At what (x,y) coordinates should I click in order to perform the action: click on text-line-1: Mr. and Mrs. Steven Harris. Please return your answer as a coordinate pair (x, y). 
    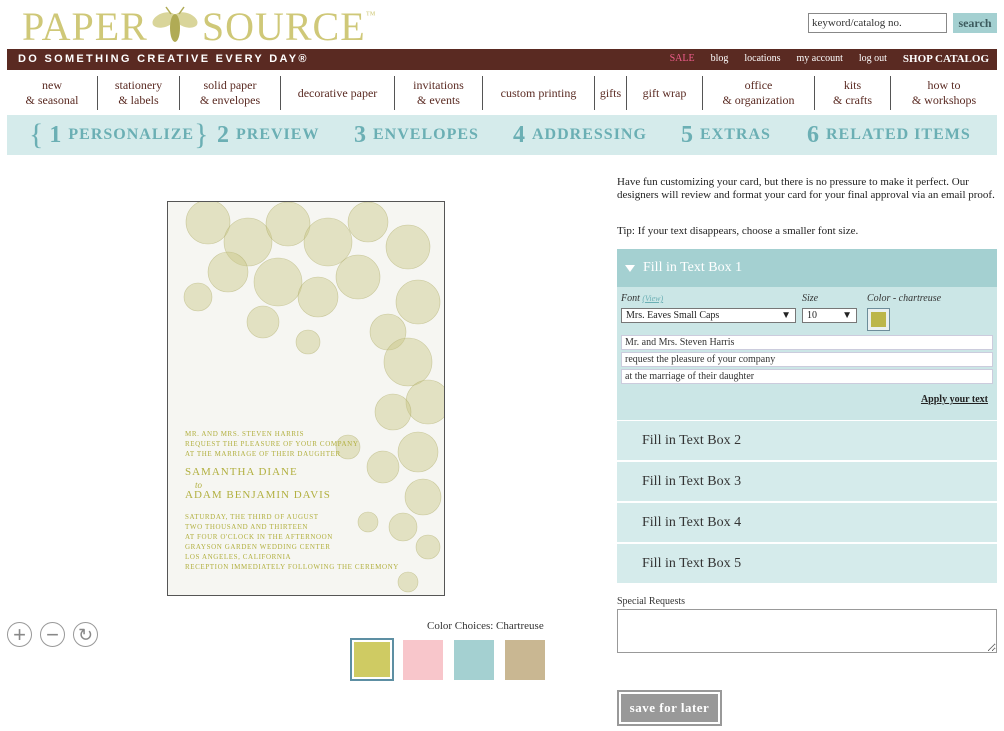
    Looking at the image, I should click on (807, 342).